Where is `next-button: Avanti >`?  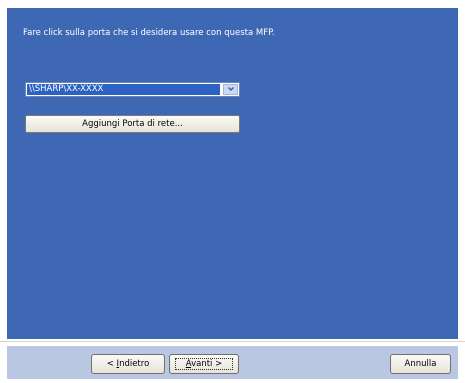 next-button: Avanti > is located at coordinates (204, 364).